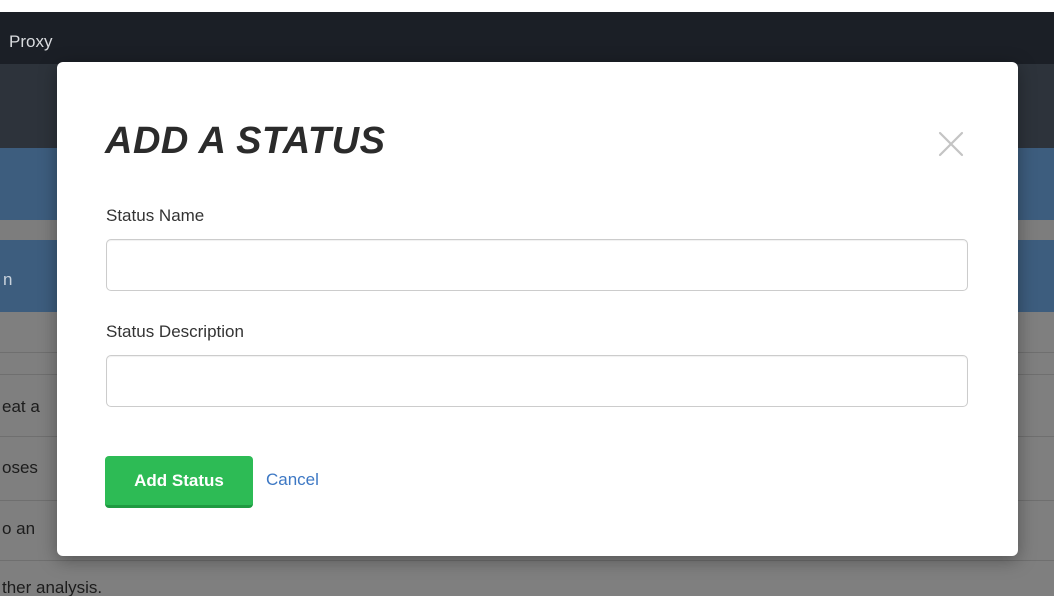 This screenshot has width=1054, height=596. I want to click on close-x-icon, so click(951, 144).